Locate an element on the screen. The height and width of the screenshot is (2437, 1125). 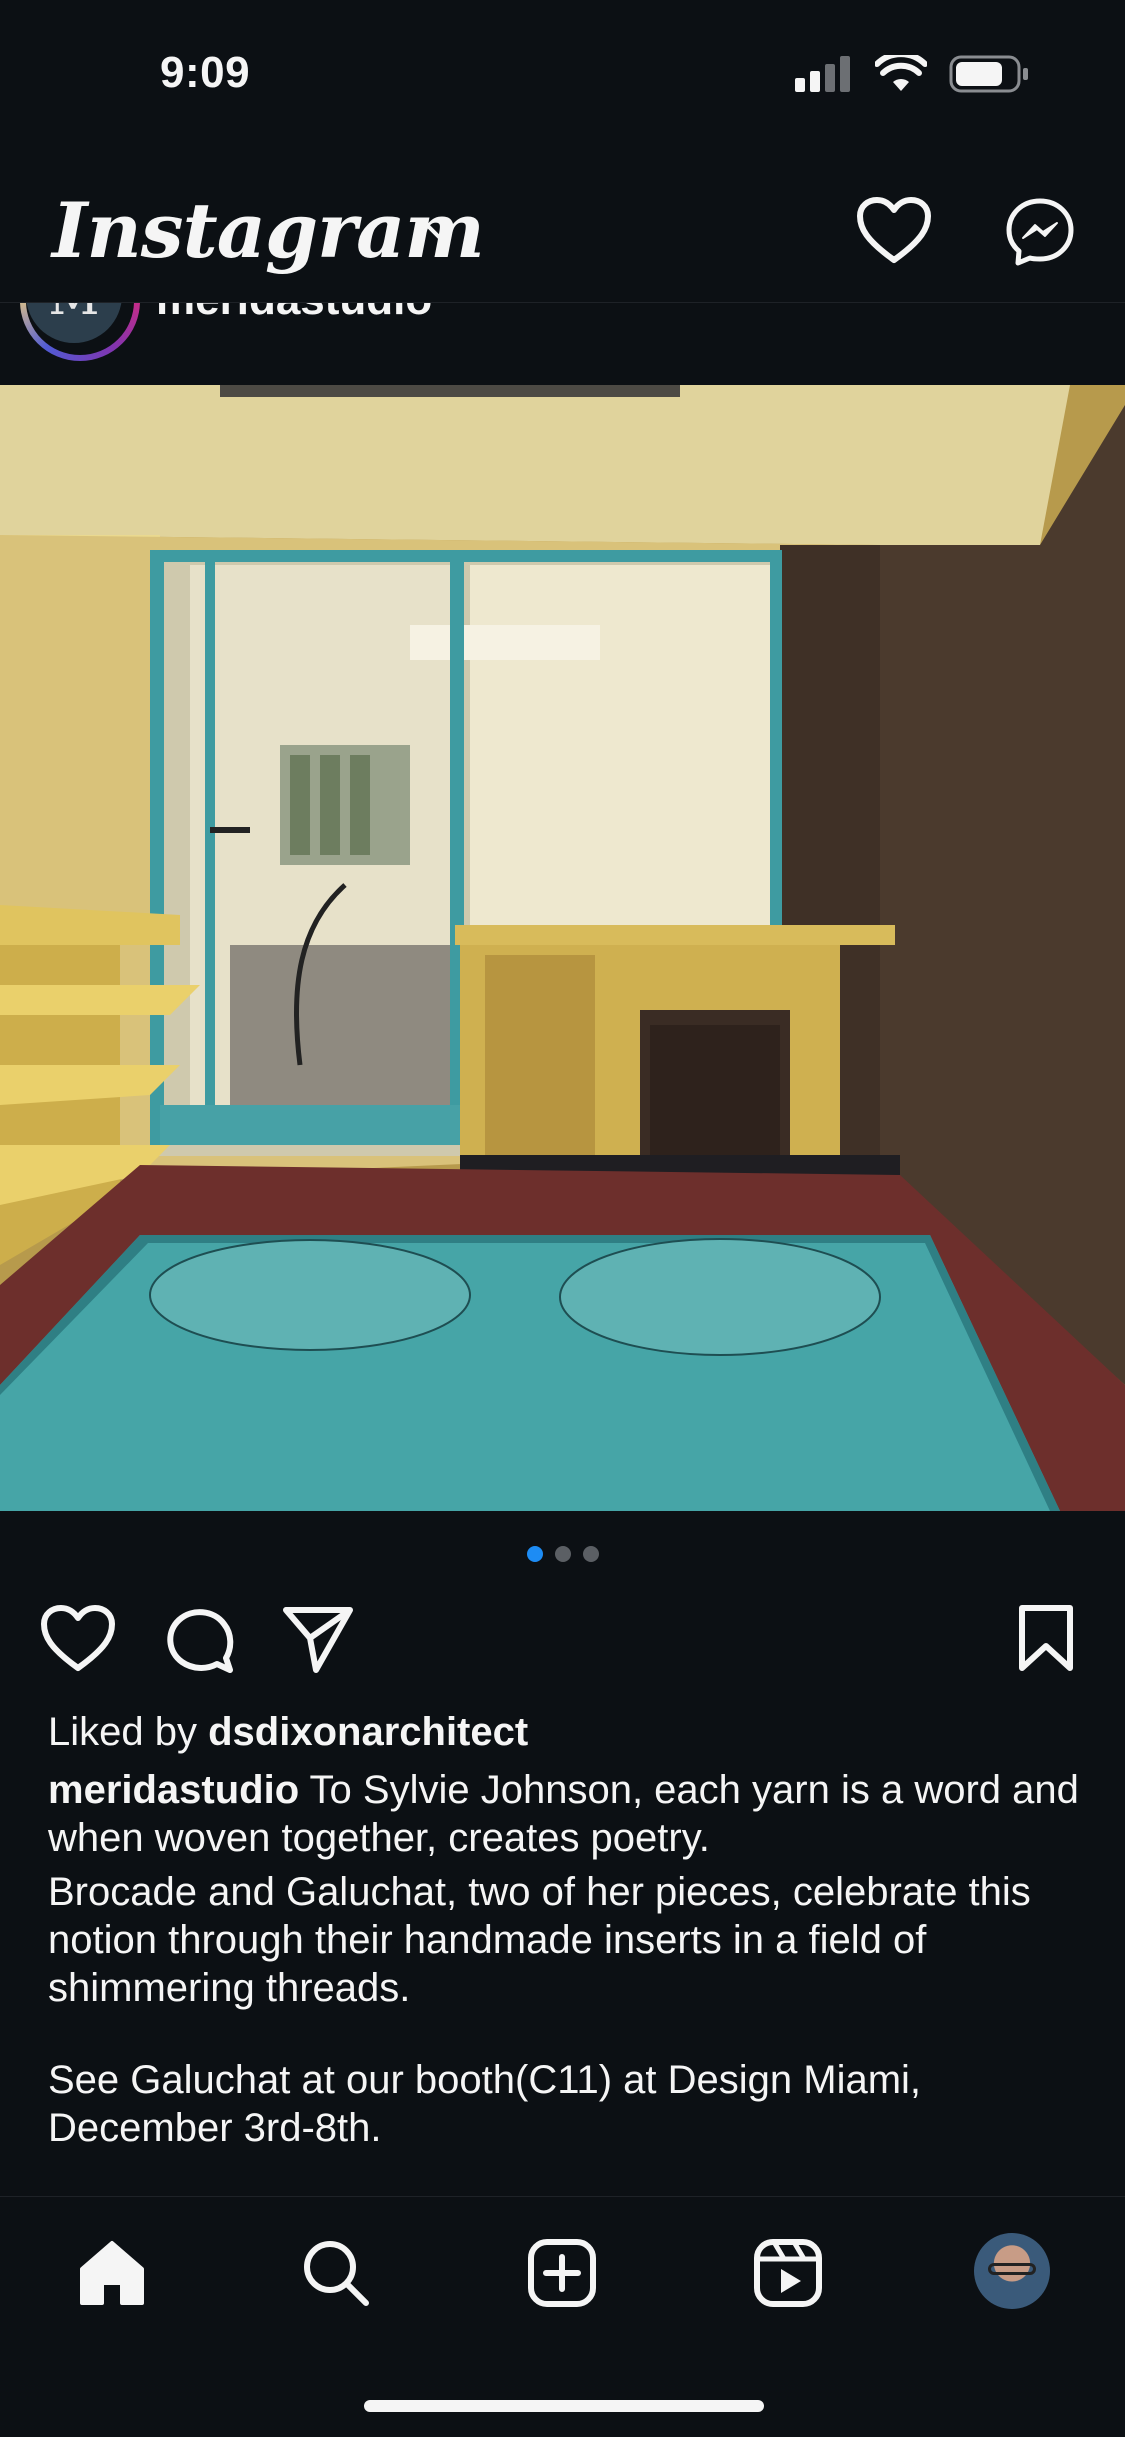
messenger-icon is located at coordinates (1040, 232).